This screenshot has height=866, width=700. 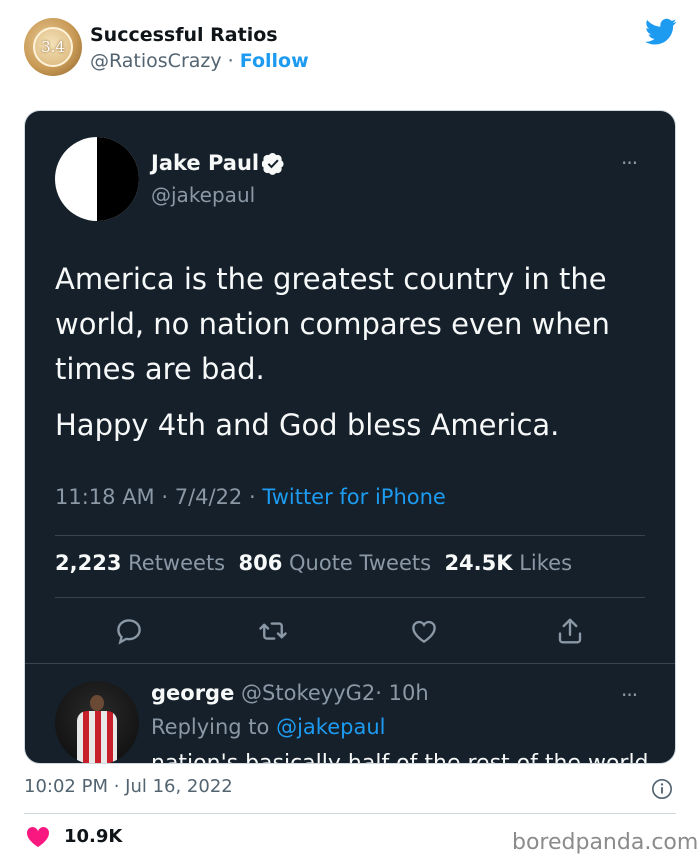 I want to click on like-heart-icon, so click(x=424, y=631).